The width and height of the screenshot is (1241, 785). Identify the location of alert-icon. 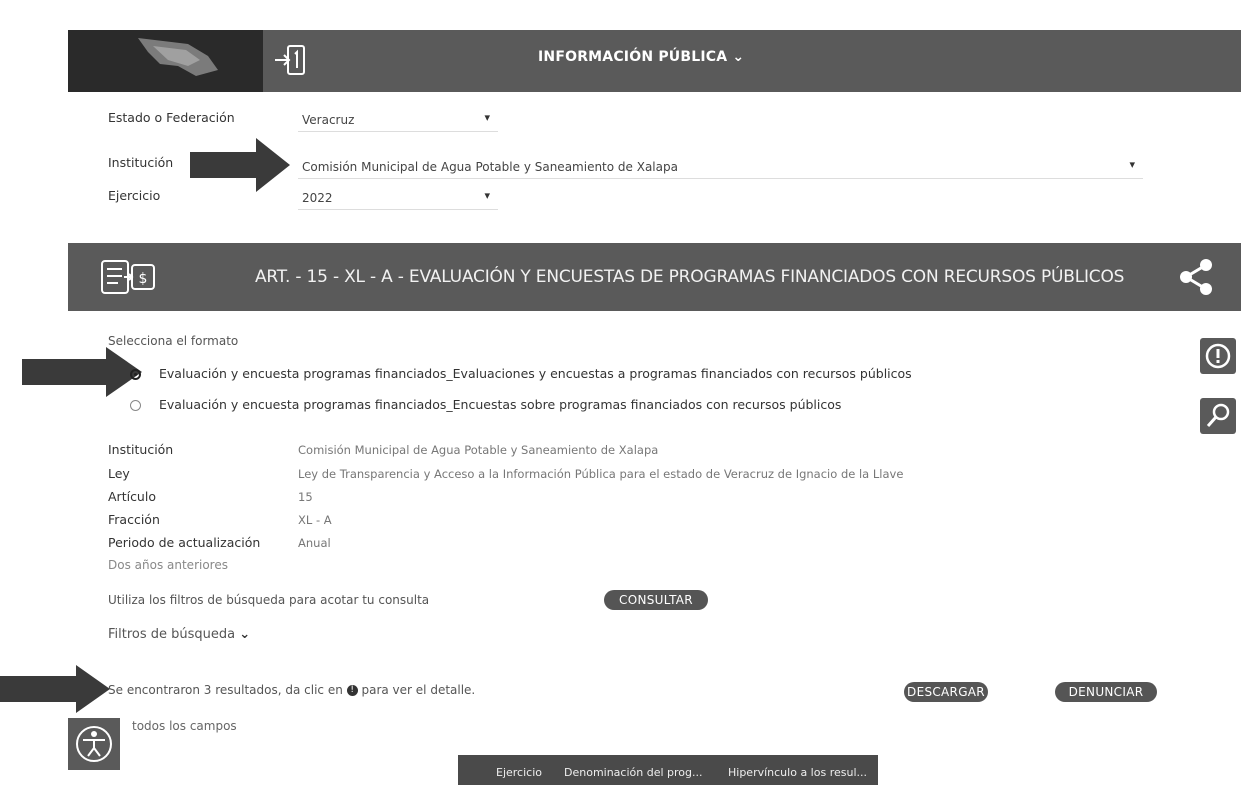
(1218, 356).